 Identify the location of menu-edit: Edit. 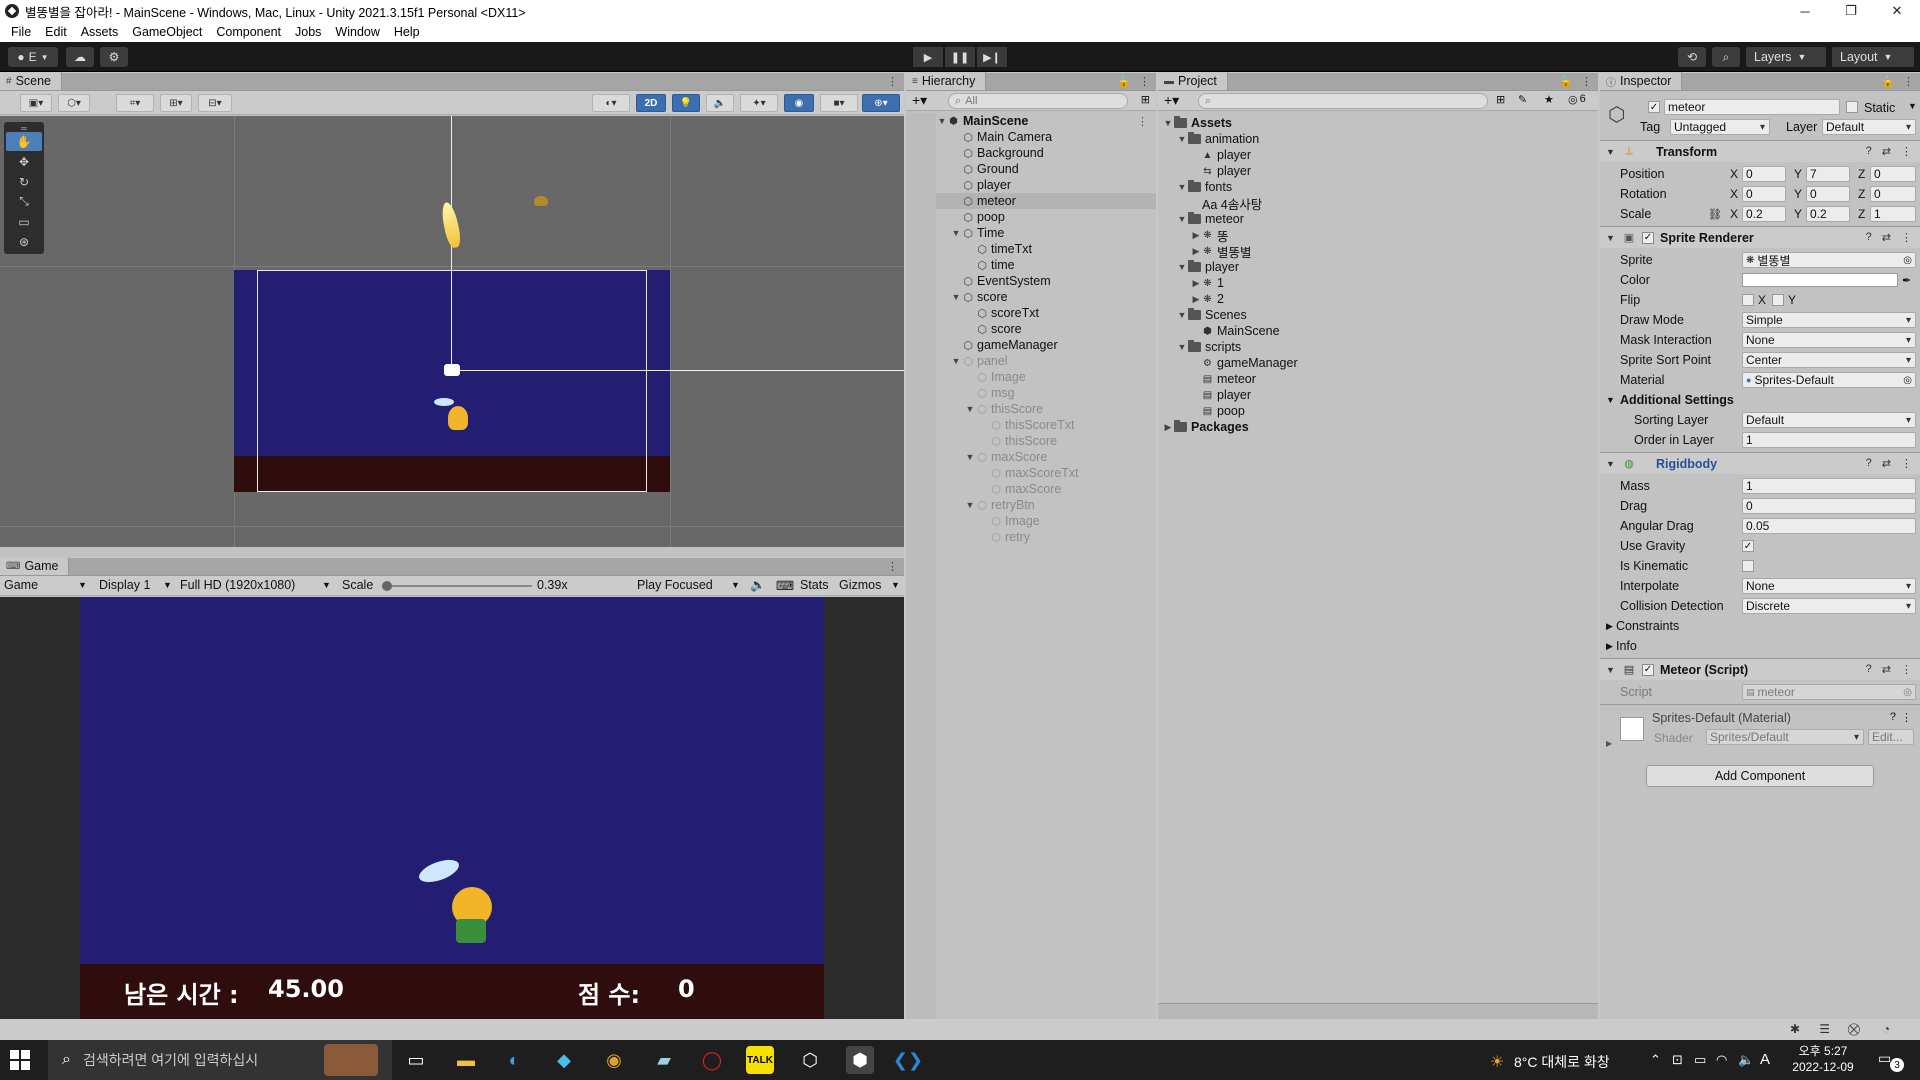
(56, 32).